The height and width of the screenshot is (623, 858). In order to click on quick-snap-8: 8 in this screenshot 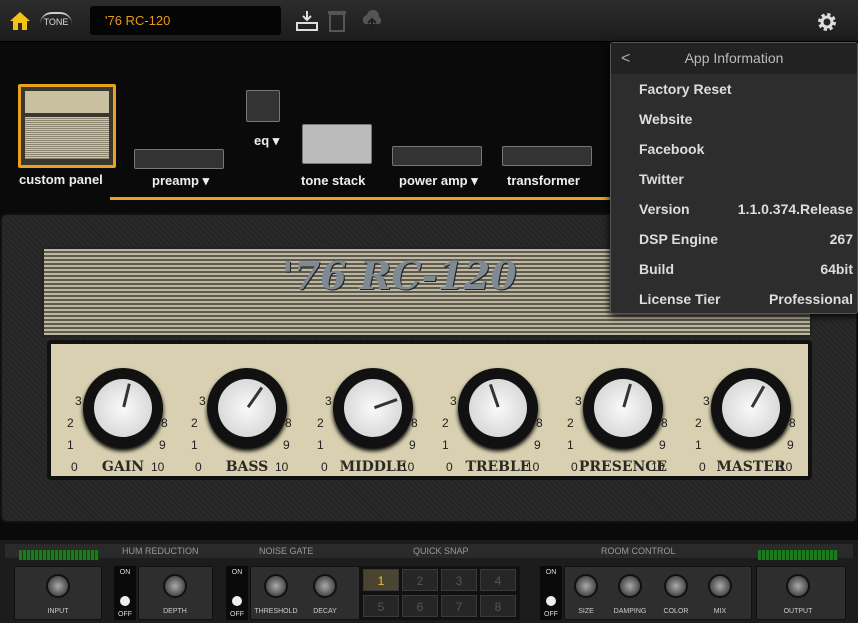, I will do `click(498, 606)`.